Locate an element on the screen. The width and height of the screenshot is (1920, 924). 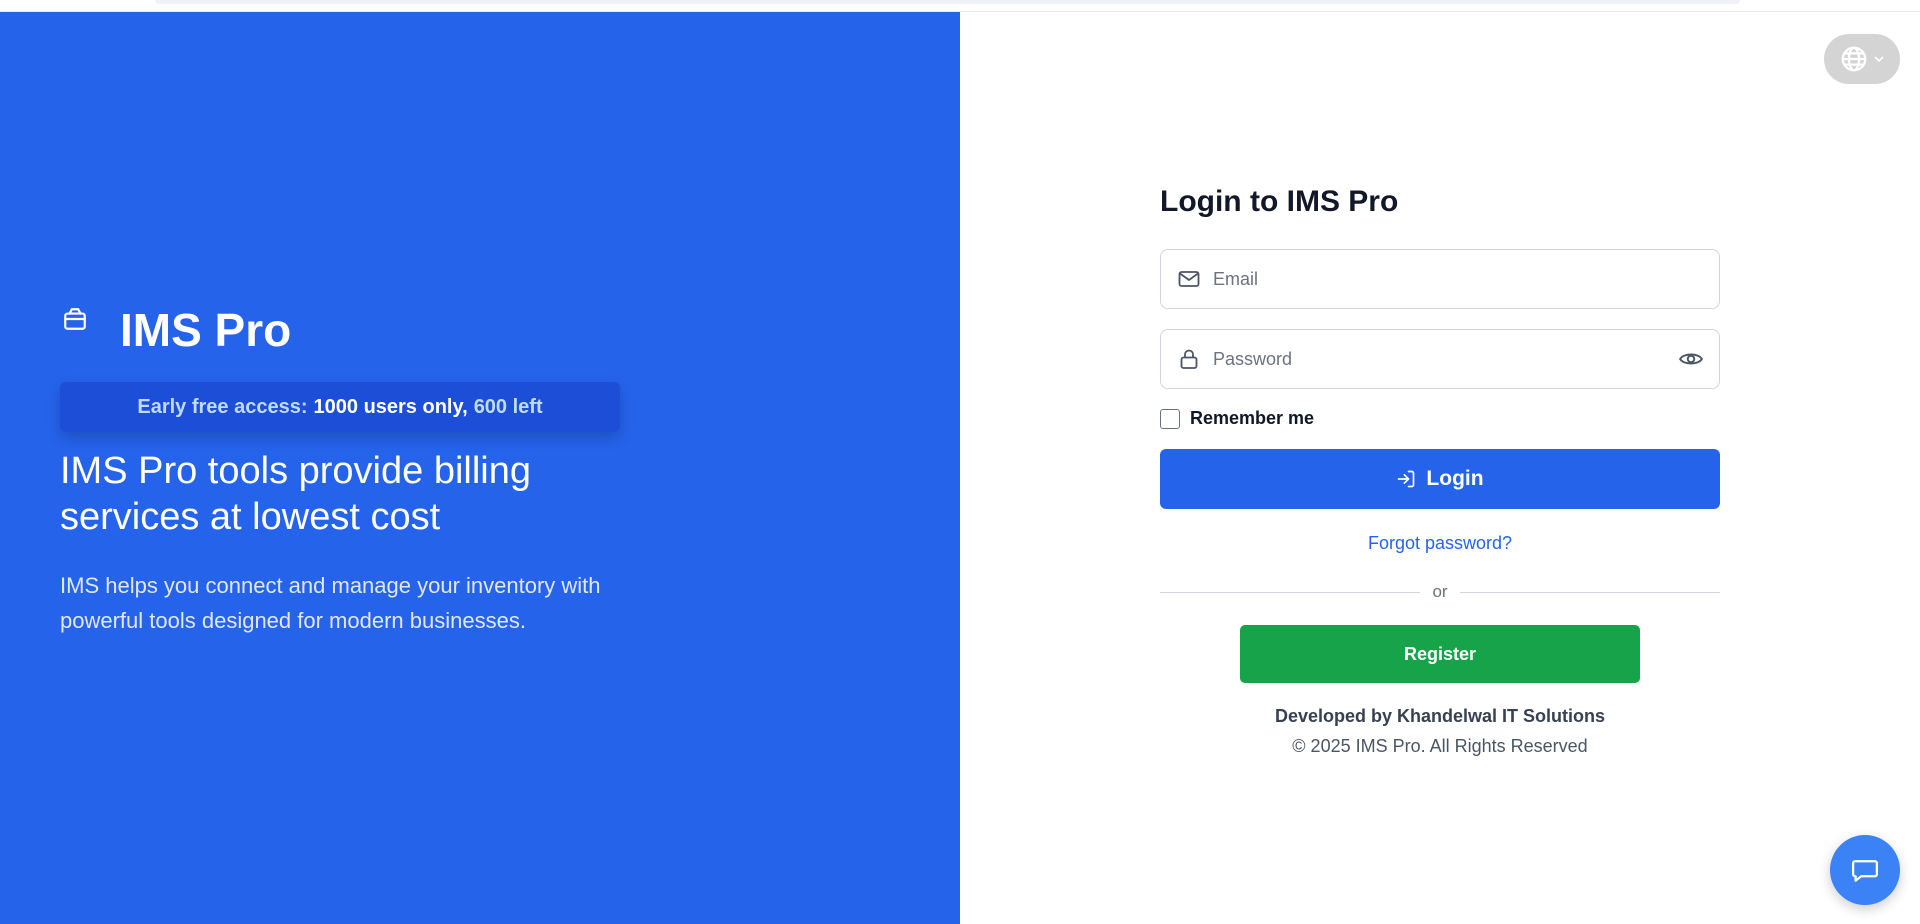
language-selector is located at coordinates (1862, 59).